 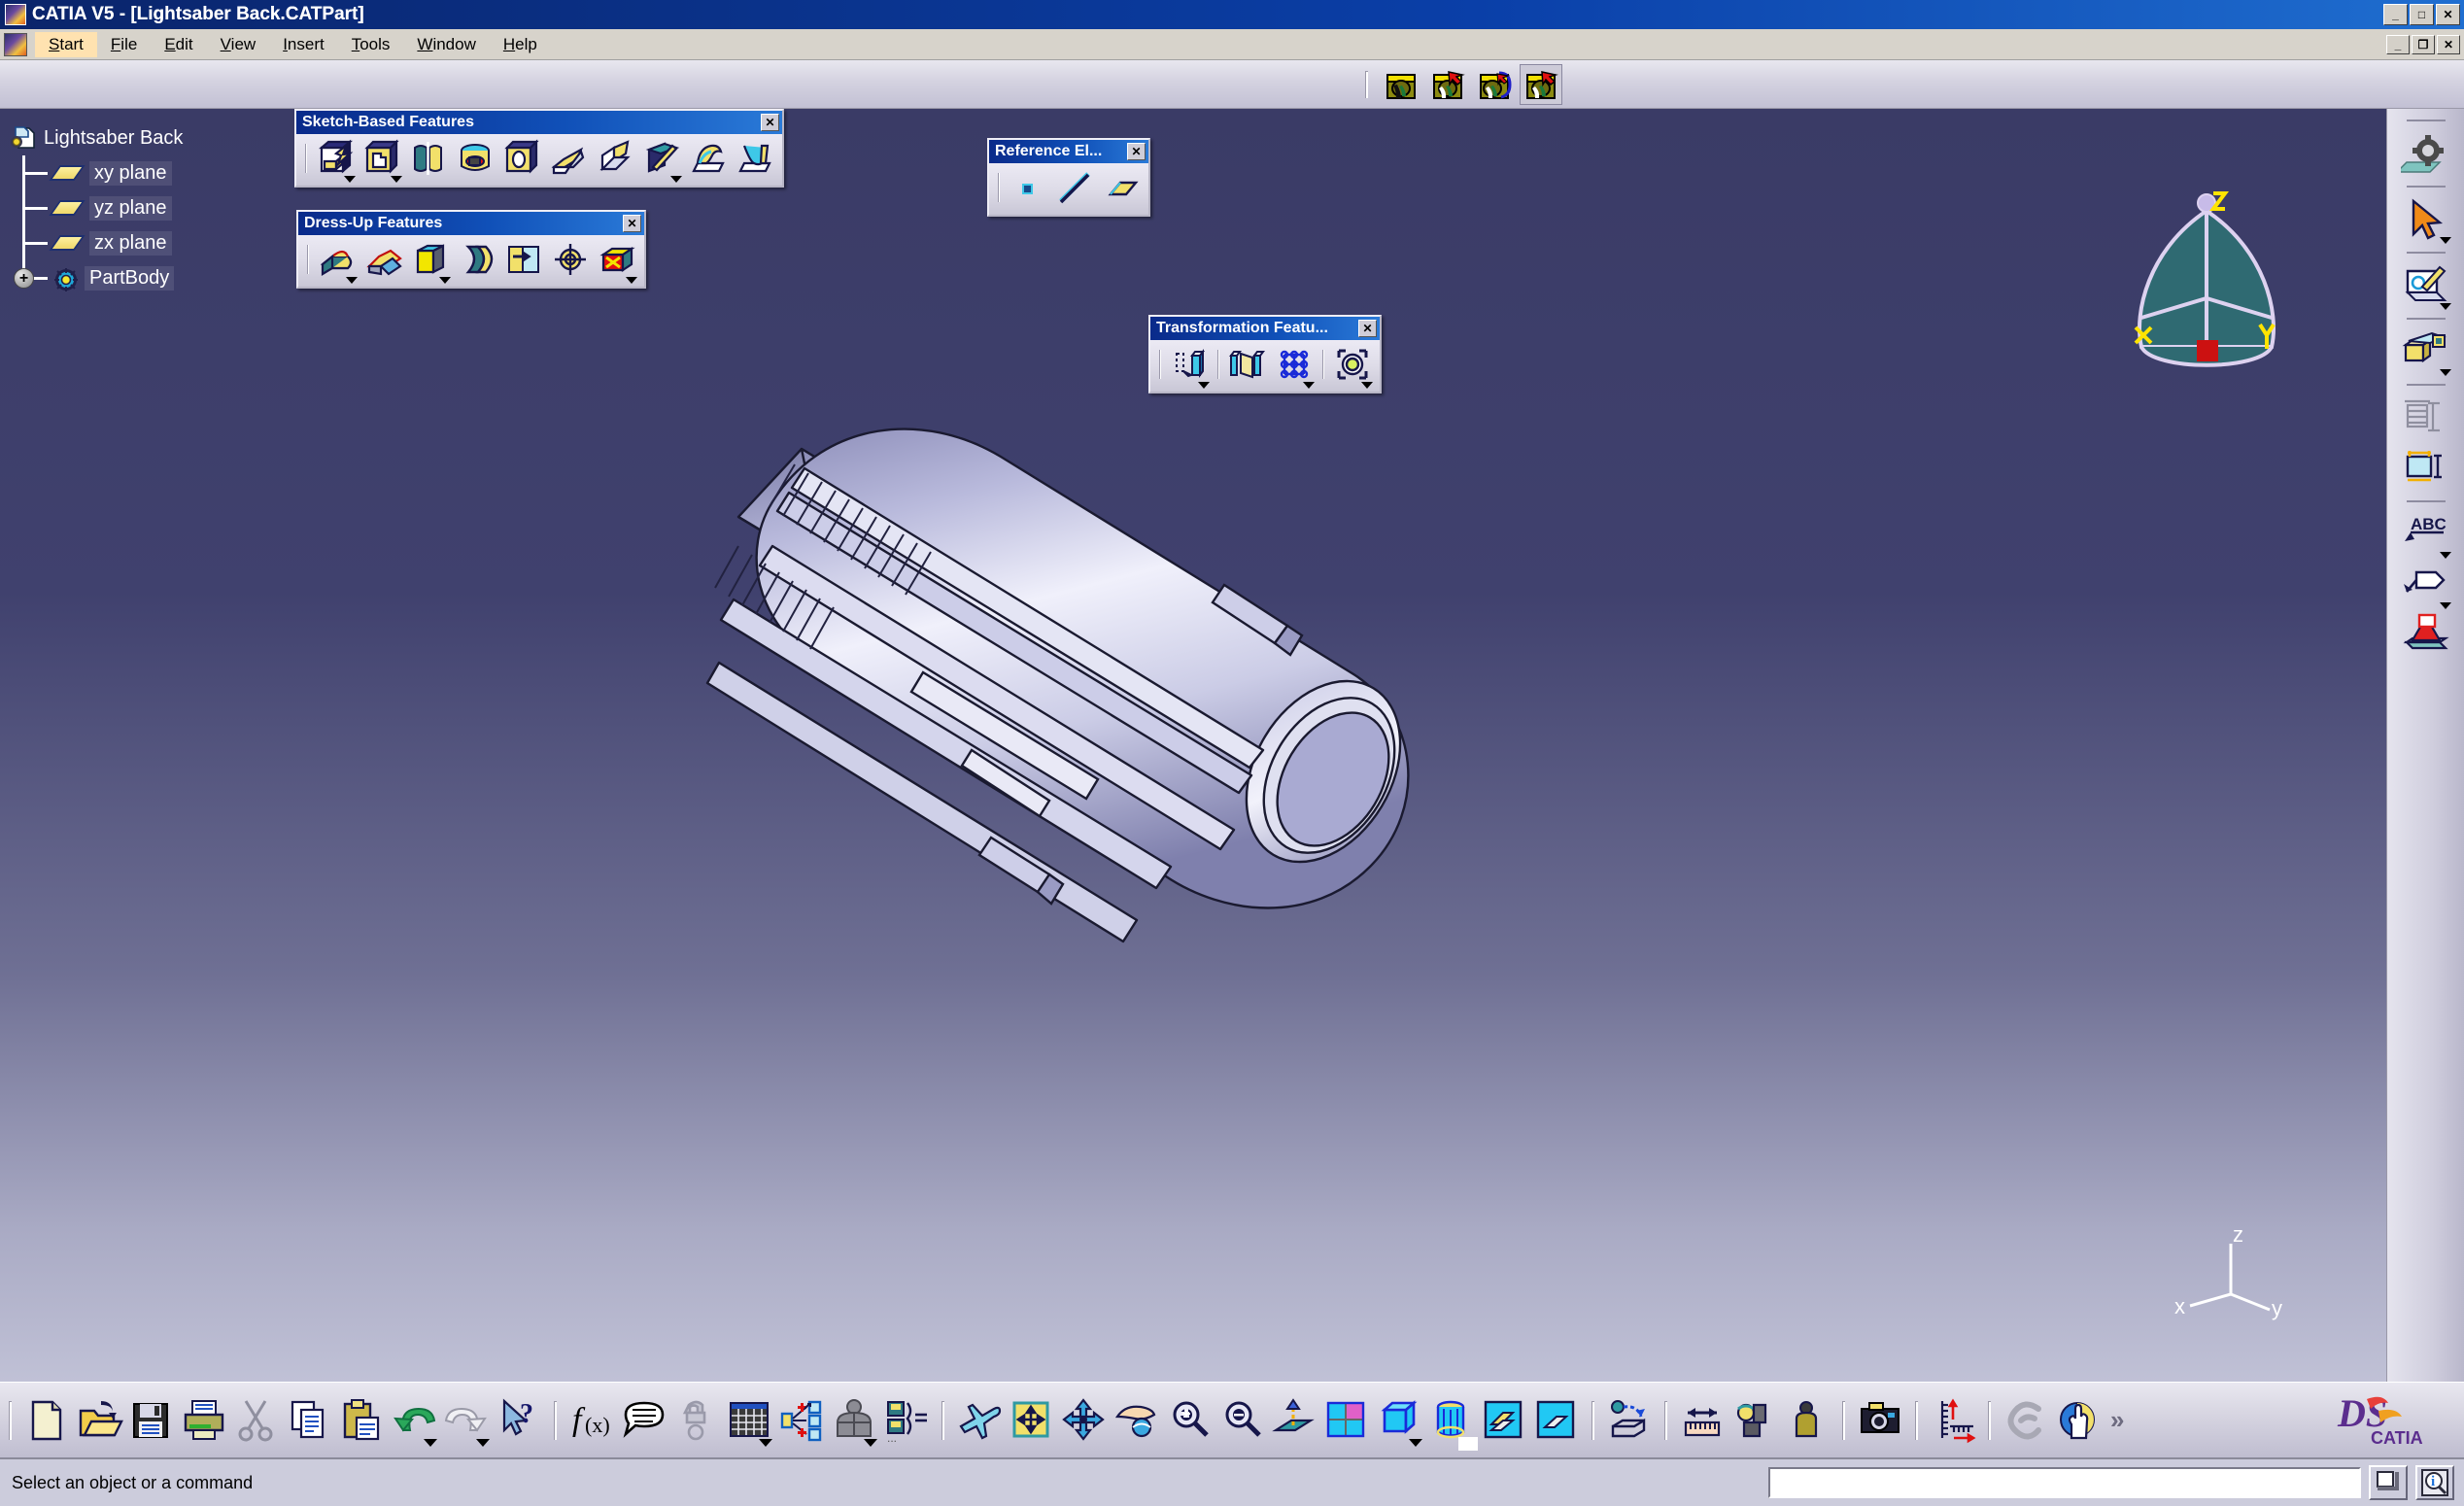 What do you see at coordinates (661, 160) in the screenshot?
I see `stiffener-button` at bounding box center [661, 160].